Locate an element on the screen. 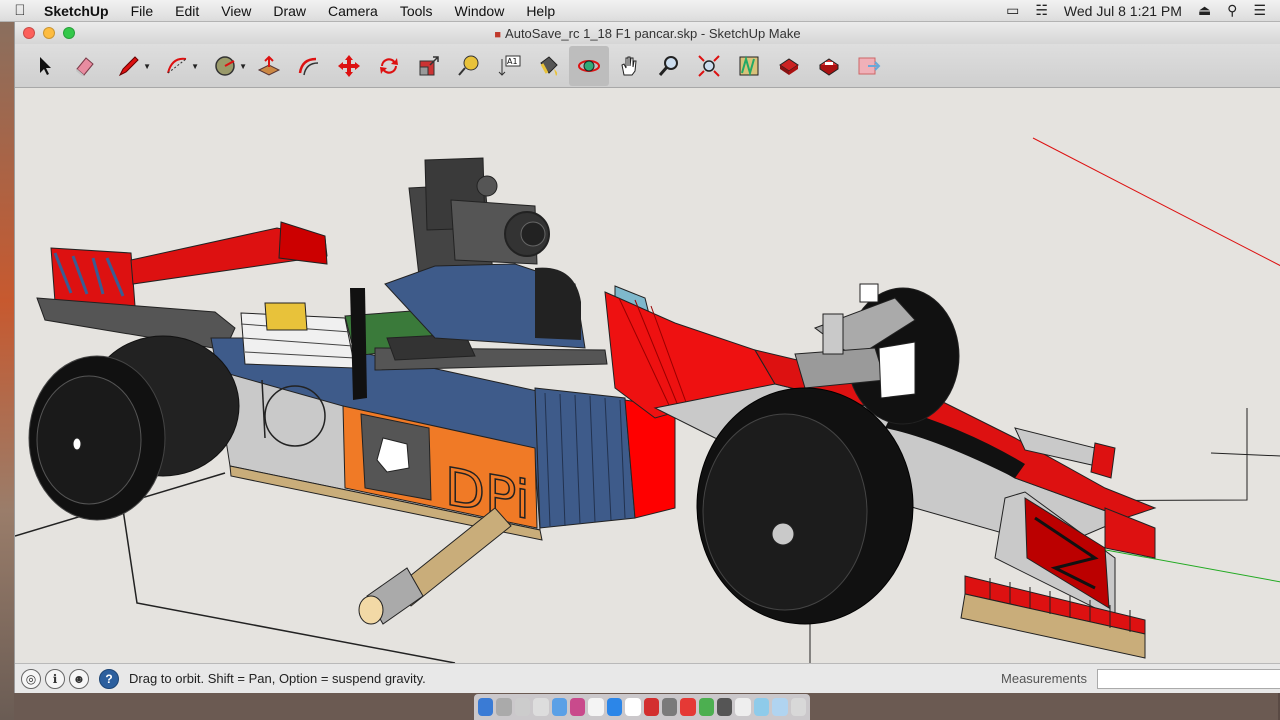 This screenshot has width=1280, height=720. toolbar: ▼ ▼ ▼ A1 is located at coordinates (647, 66).